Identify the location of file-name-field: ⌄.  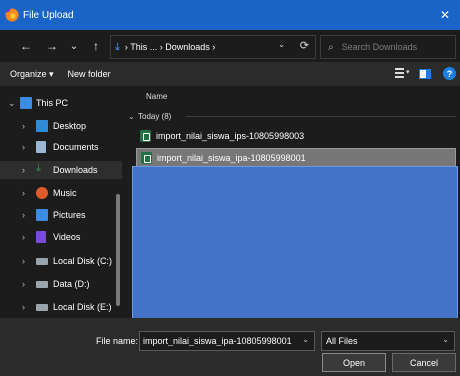
(227, 341).